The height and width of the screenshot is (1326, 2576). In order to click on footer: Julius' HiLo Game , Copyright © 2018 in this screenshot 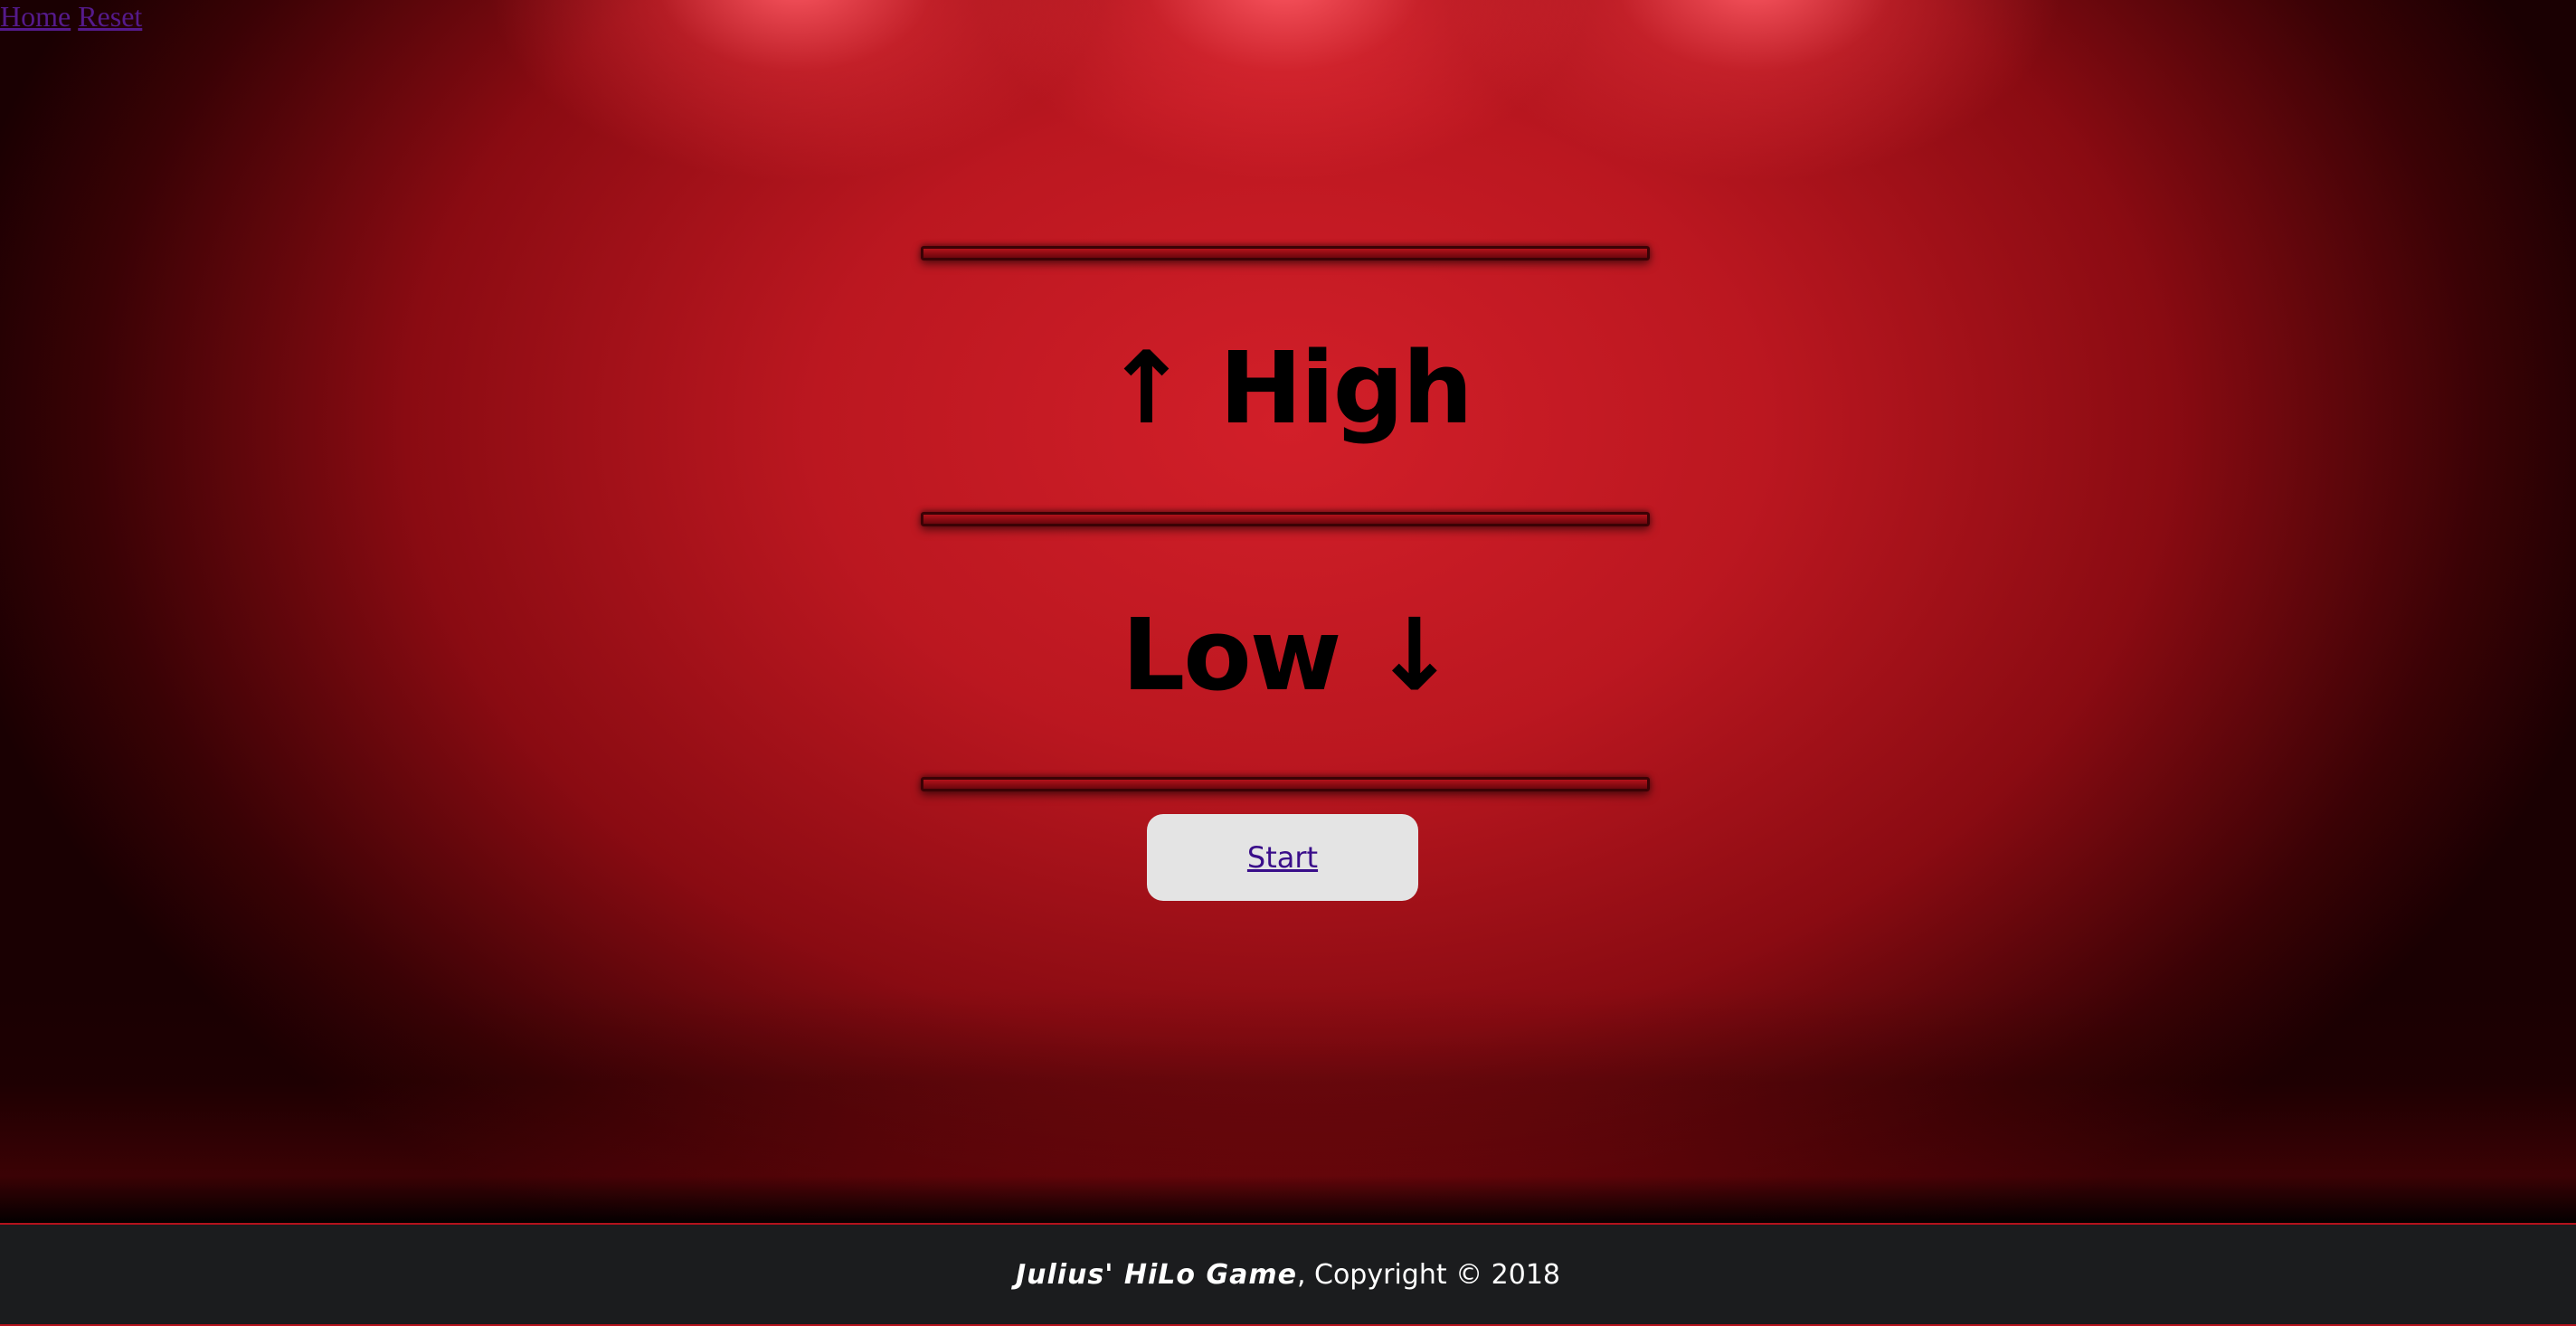, I will do `click(1288, 1274)`.